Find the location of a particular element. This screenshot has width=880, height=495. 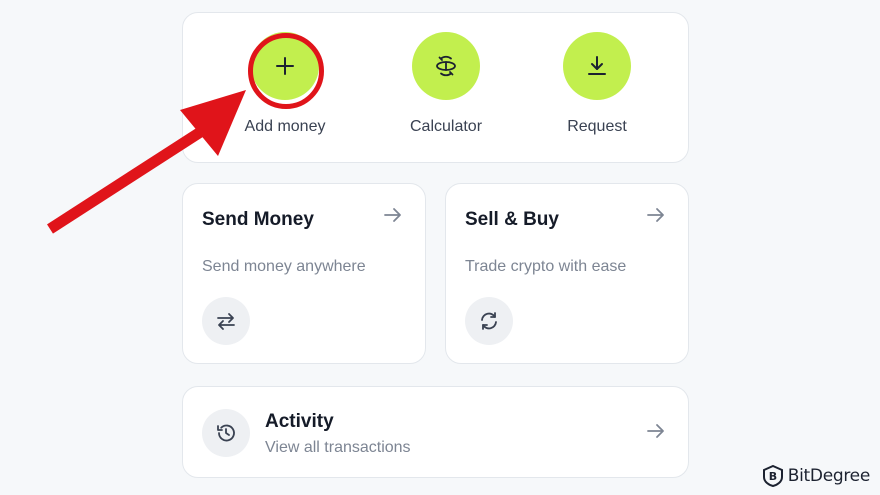

send-money-title: Send Money is located at coordinates (258, 219).